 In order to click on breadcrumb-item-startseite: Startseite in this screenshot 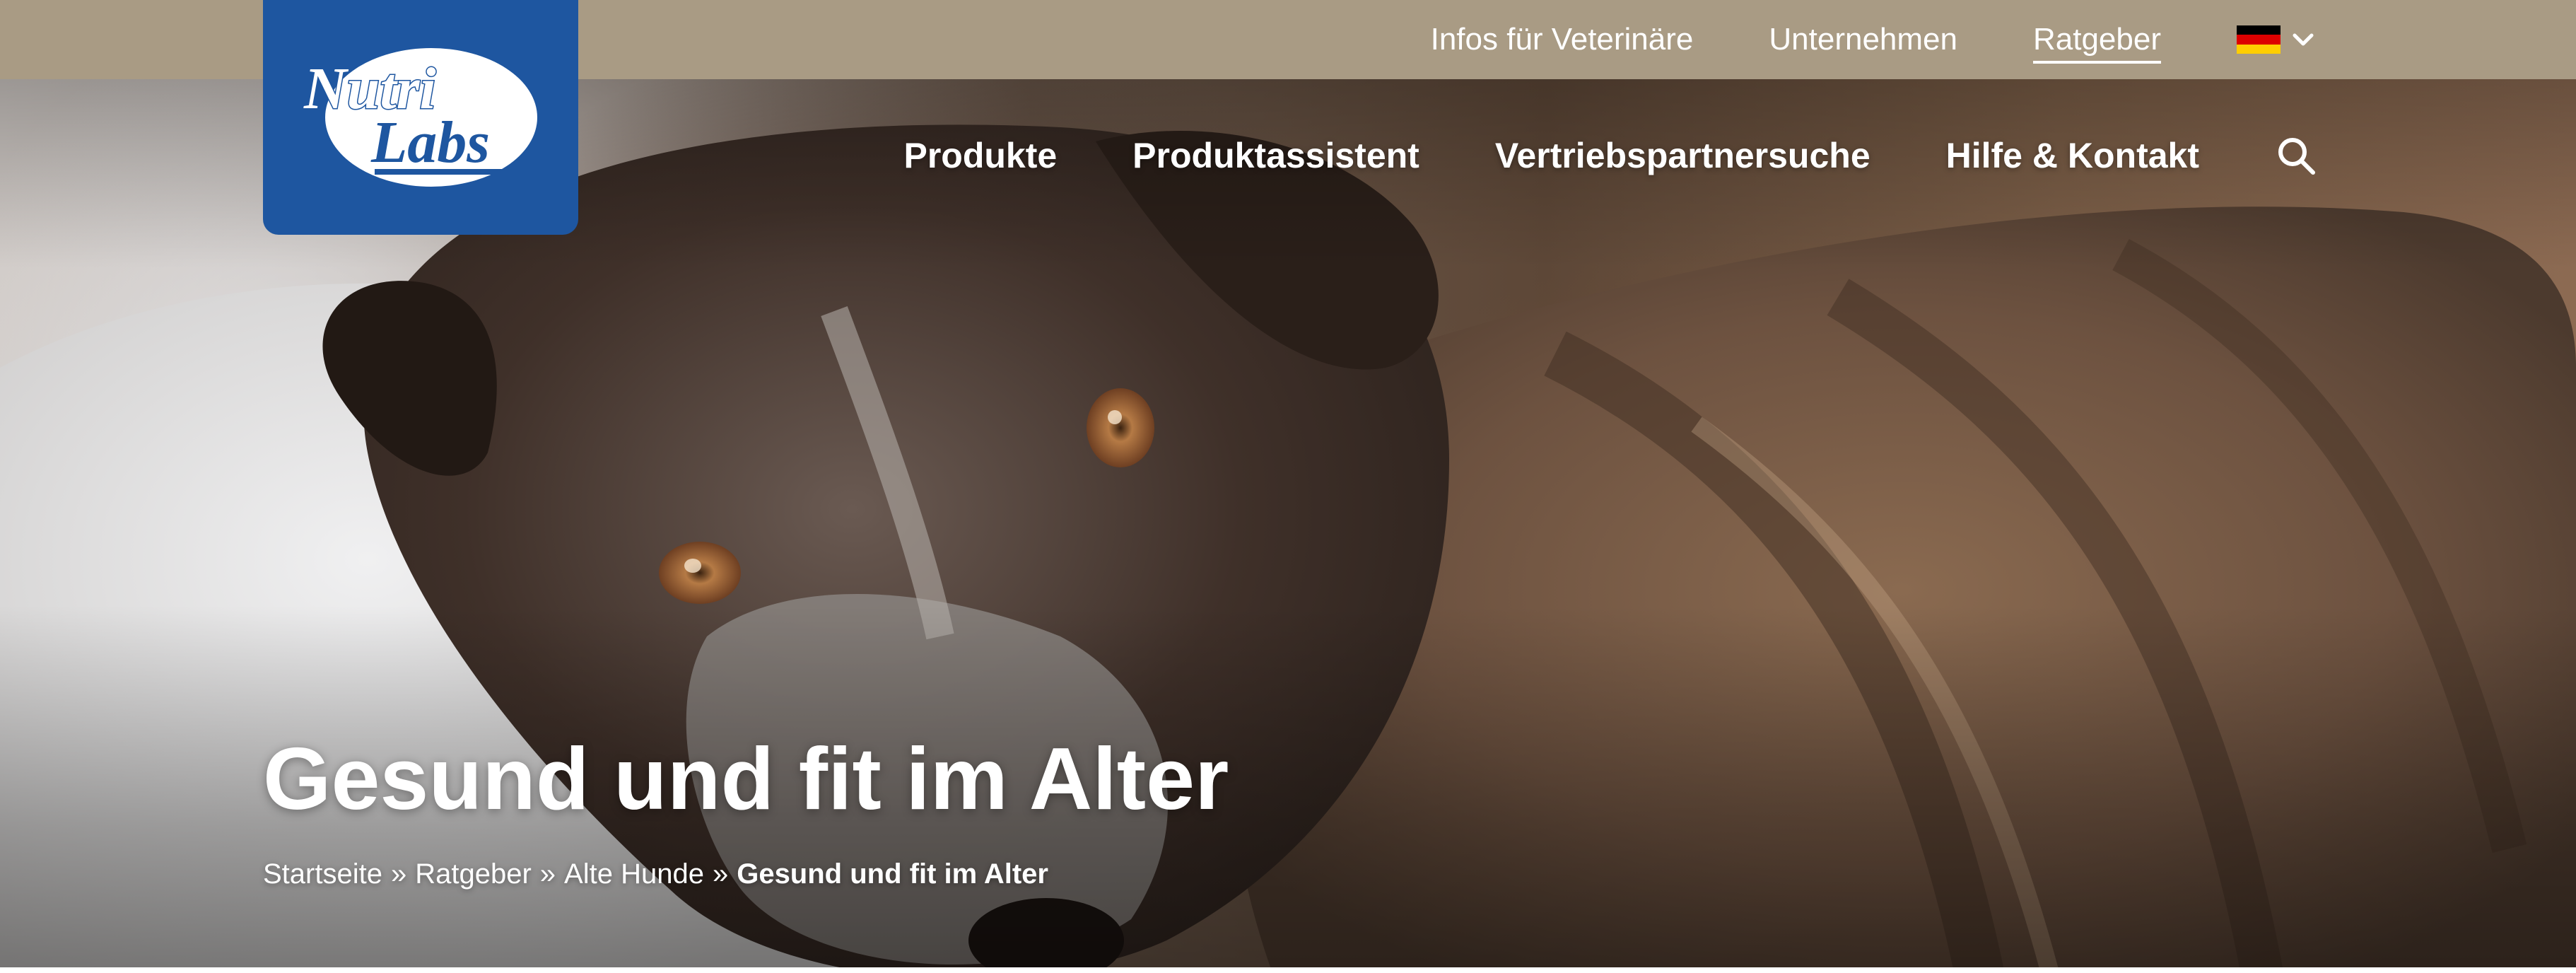, I will do `click(323, 874)`.